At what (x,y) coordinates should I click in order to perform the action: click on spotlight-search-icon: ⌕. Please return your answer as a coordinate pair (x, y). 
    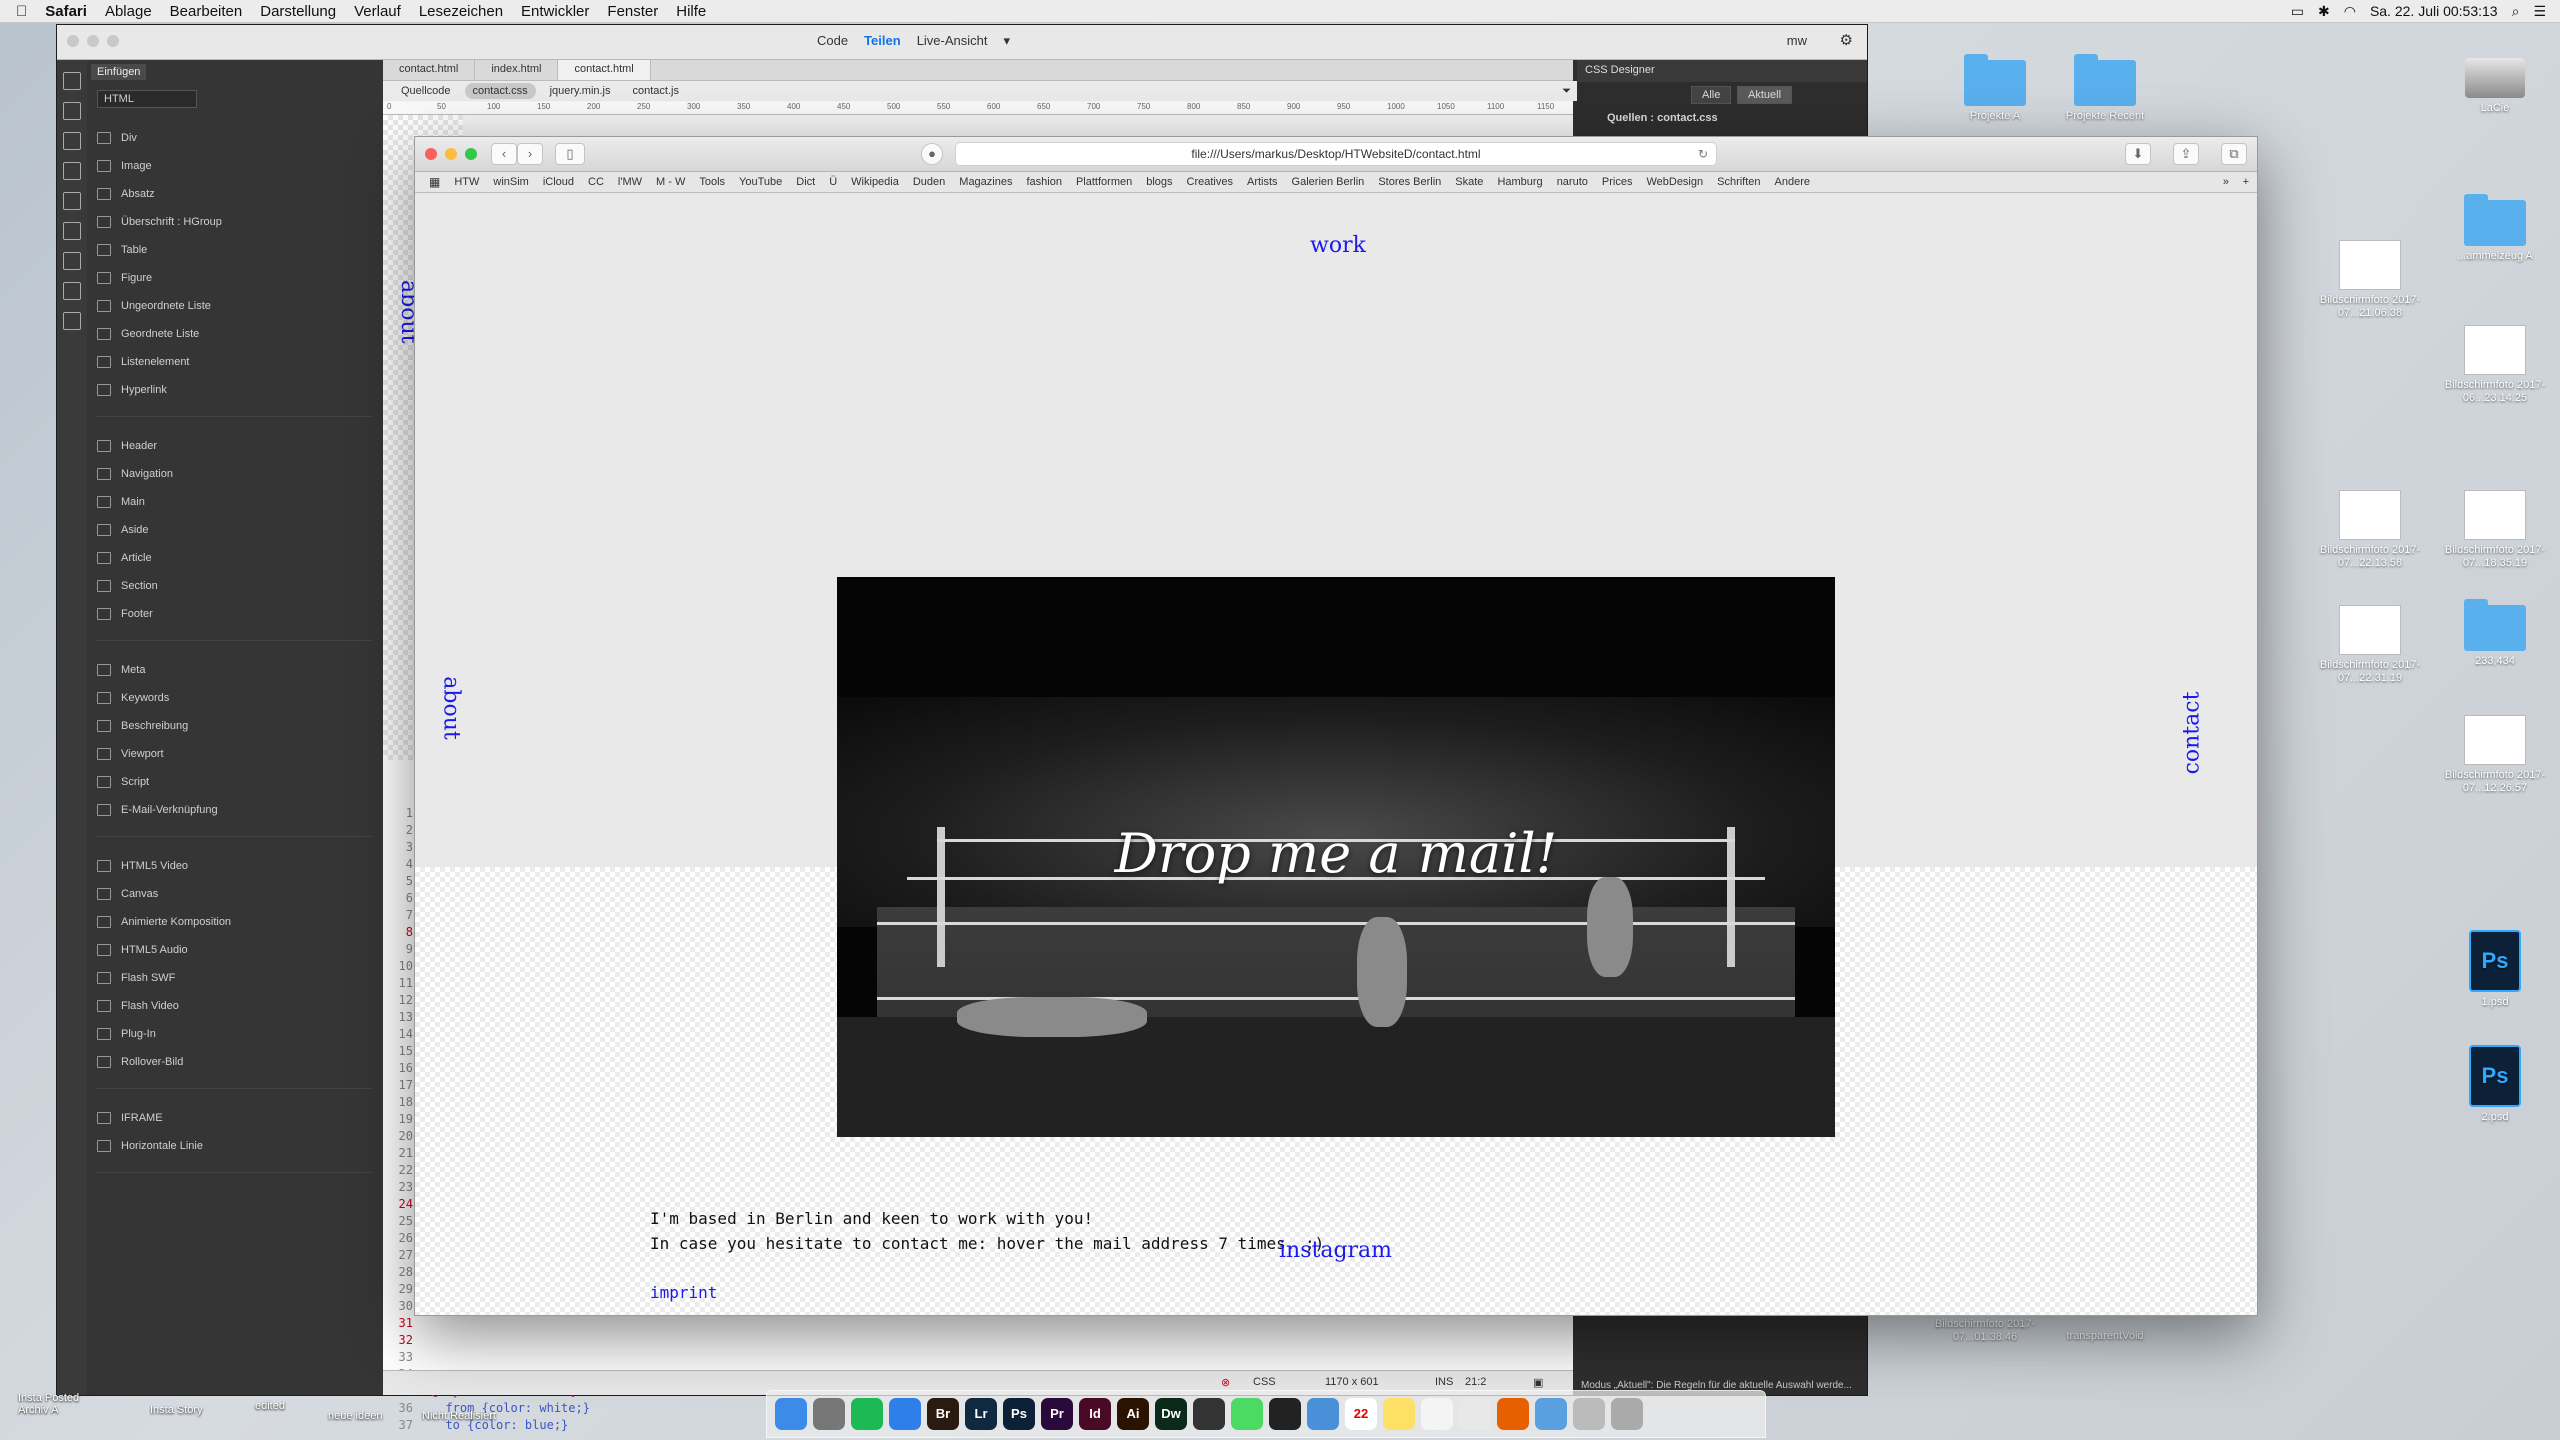
    Looking at the image, I should click on (2516, 11).